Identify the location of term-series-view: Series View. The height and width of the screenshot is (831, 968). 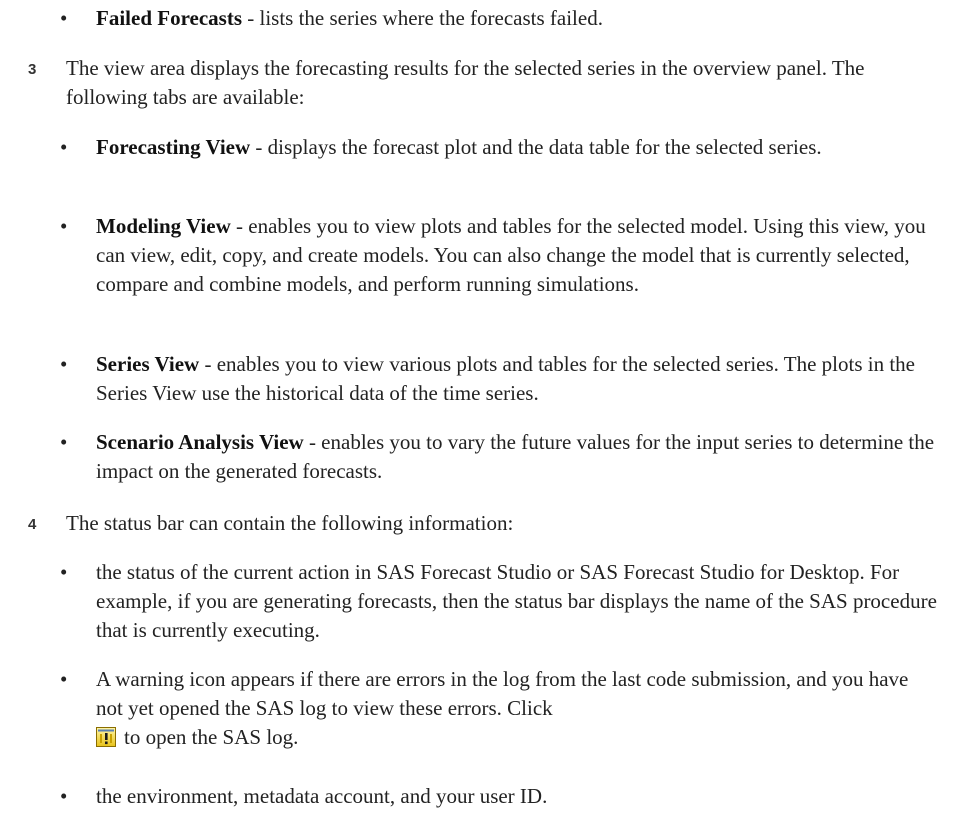
(148, 364).